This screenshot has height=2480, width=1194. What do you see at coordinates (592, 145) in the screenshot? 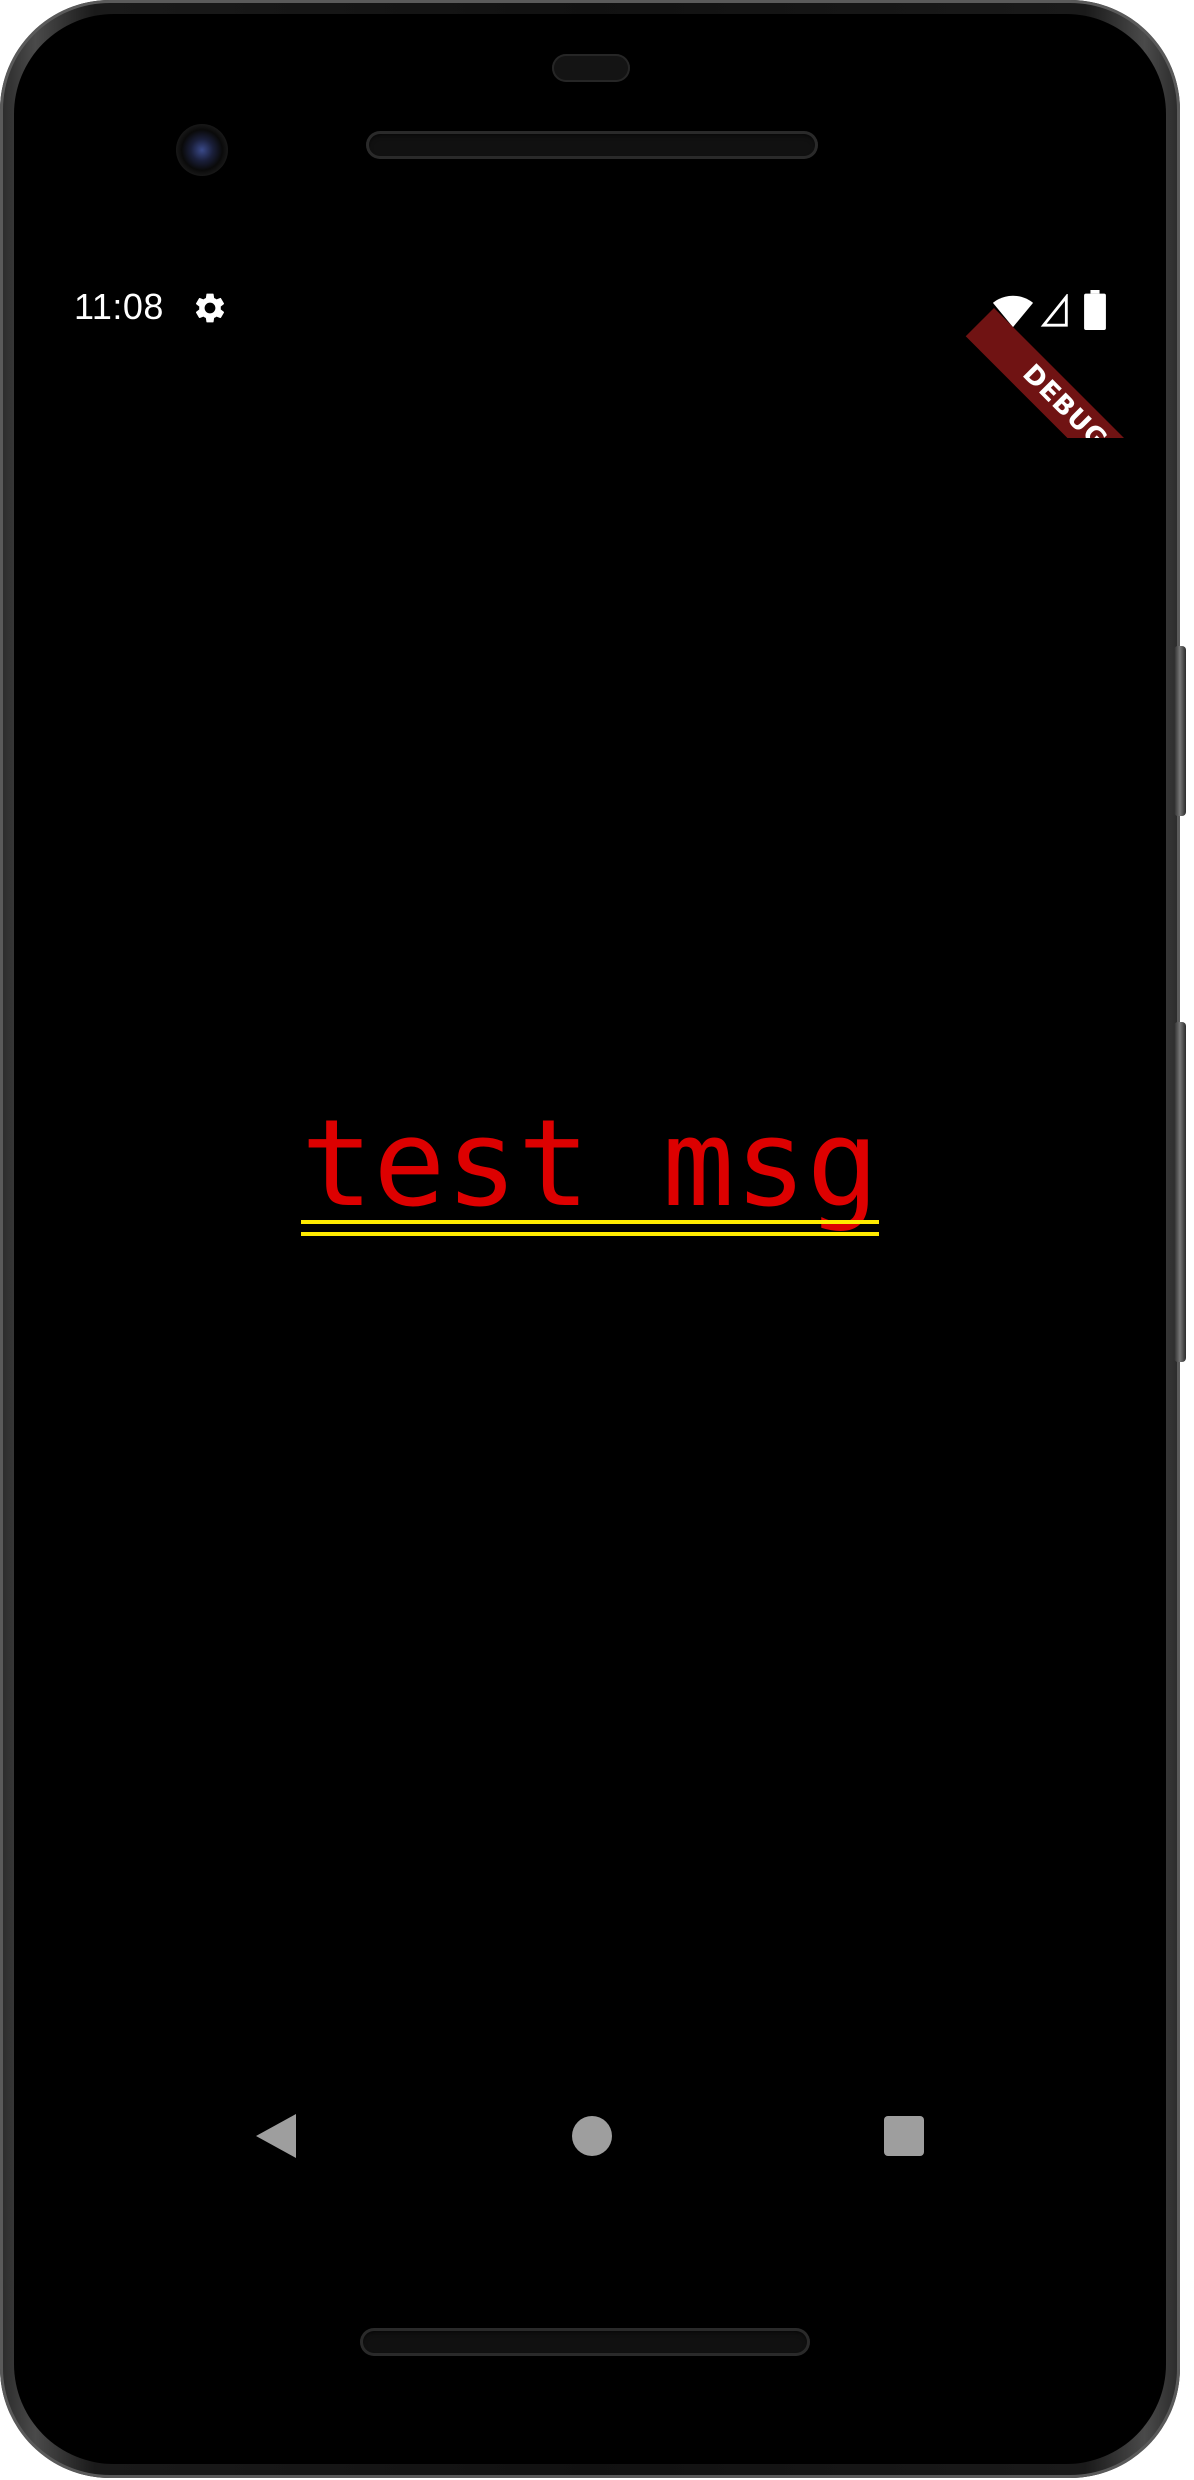
I see `earpiece-speaker` at bounding box center [592, 145].